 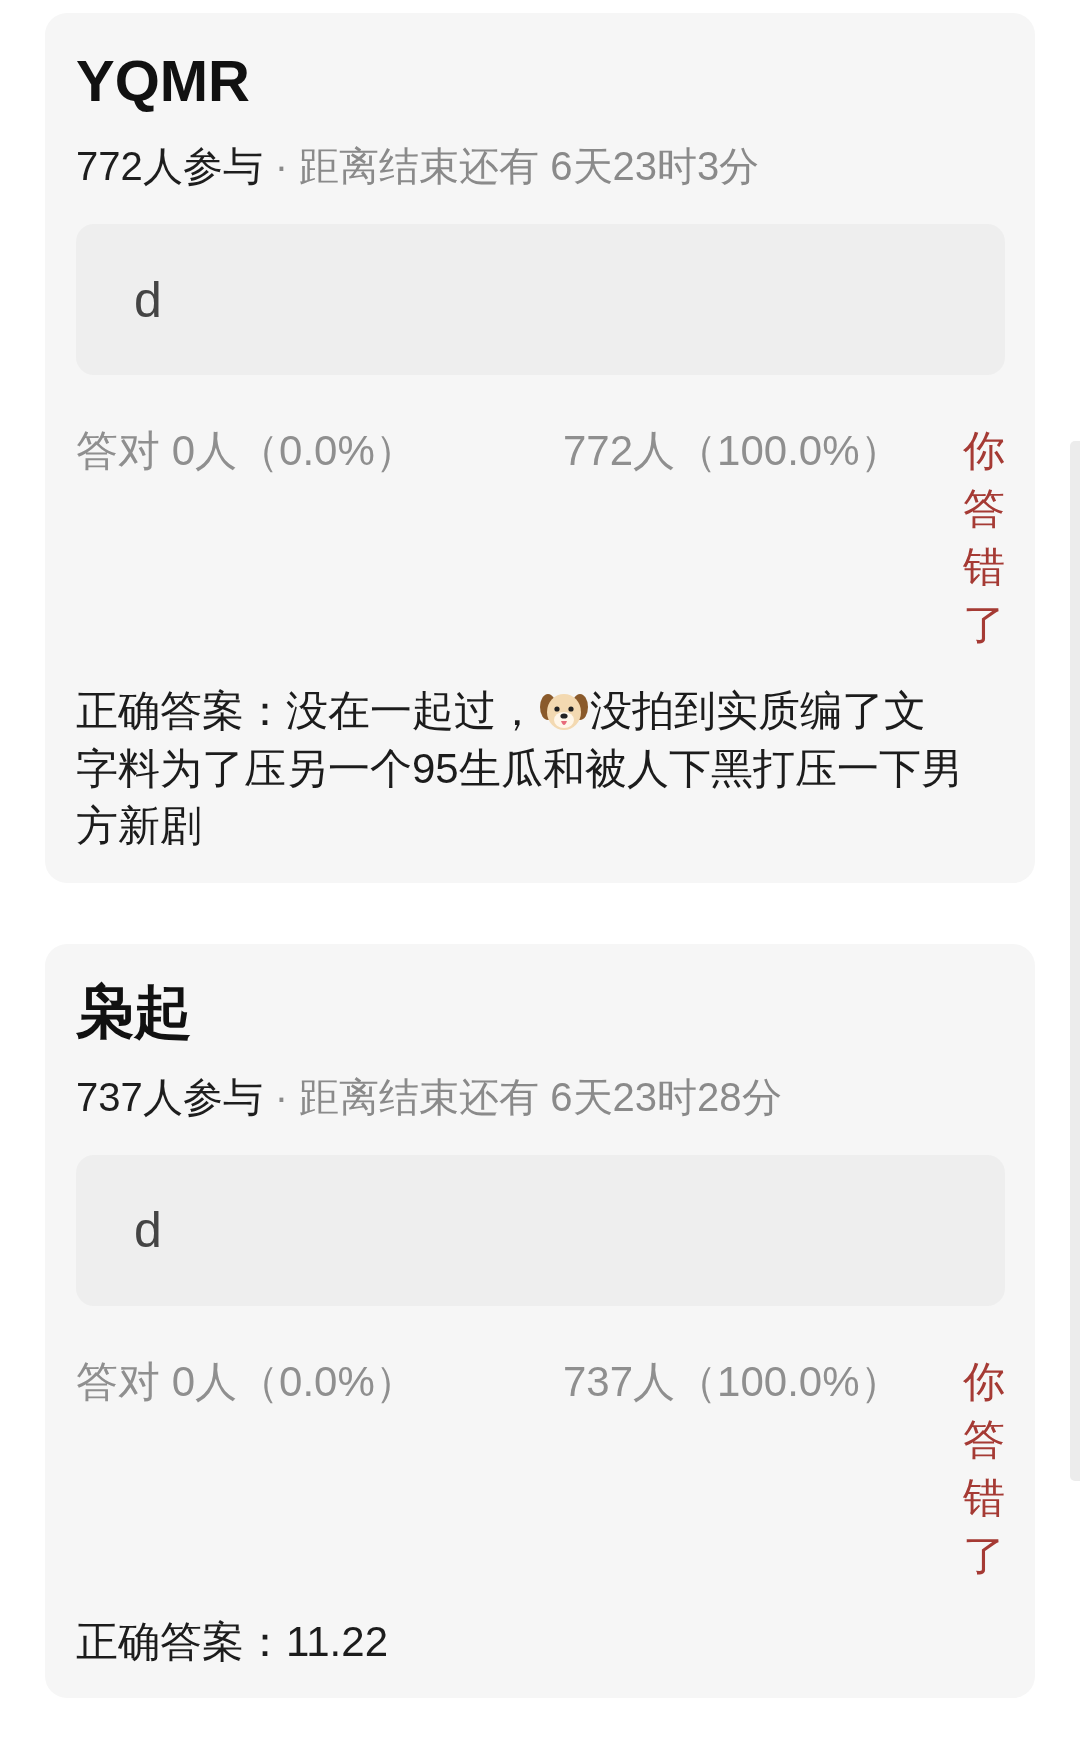 What do you see at coordinates (134, 1011) in the screenshot?
I see `quiz-title: 枭起` at bounding box center [134, 1011].